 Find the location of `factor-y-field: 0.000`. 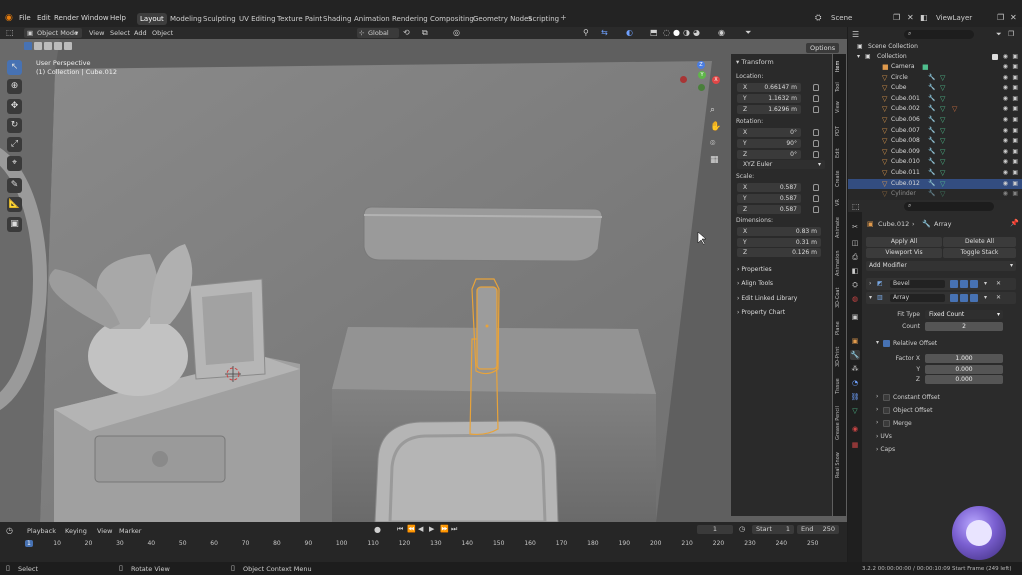

factor-y-field: 0.000 is located at coordinates (964, 369).